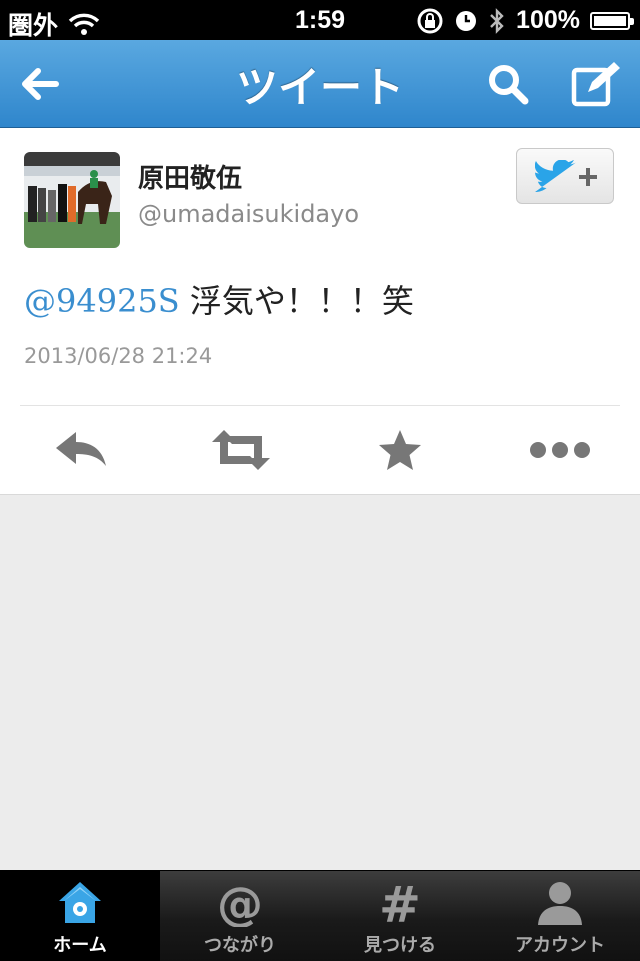  What do you see at coordinates (102, 301) in the screenshot?
I see `mention-link: @94925S` at bounding box center [102, 301].